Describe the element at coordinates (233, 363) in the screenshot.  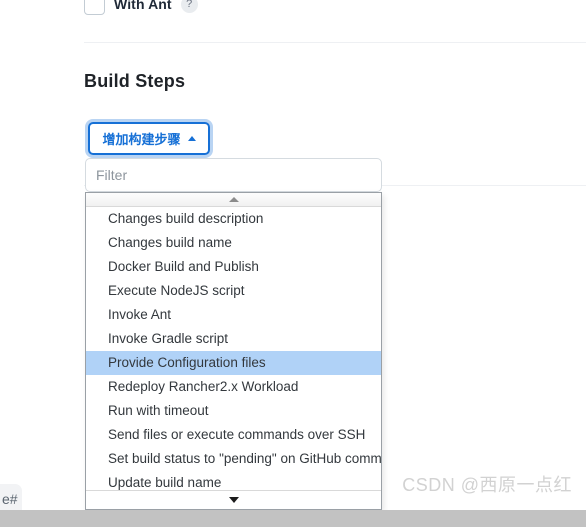
I see `list-item: Provide Configuration files` at that location.